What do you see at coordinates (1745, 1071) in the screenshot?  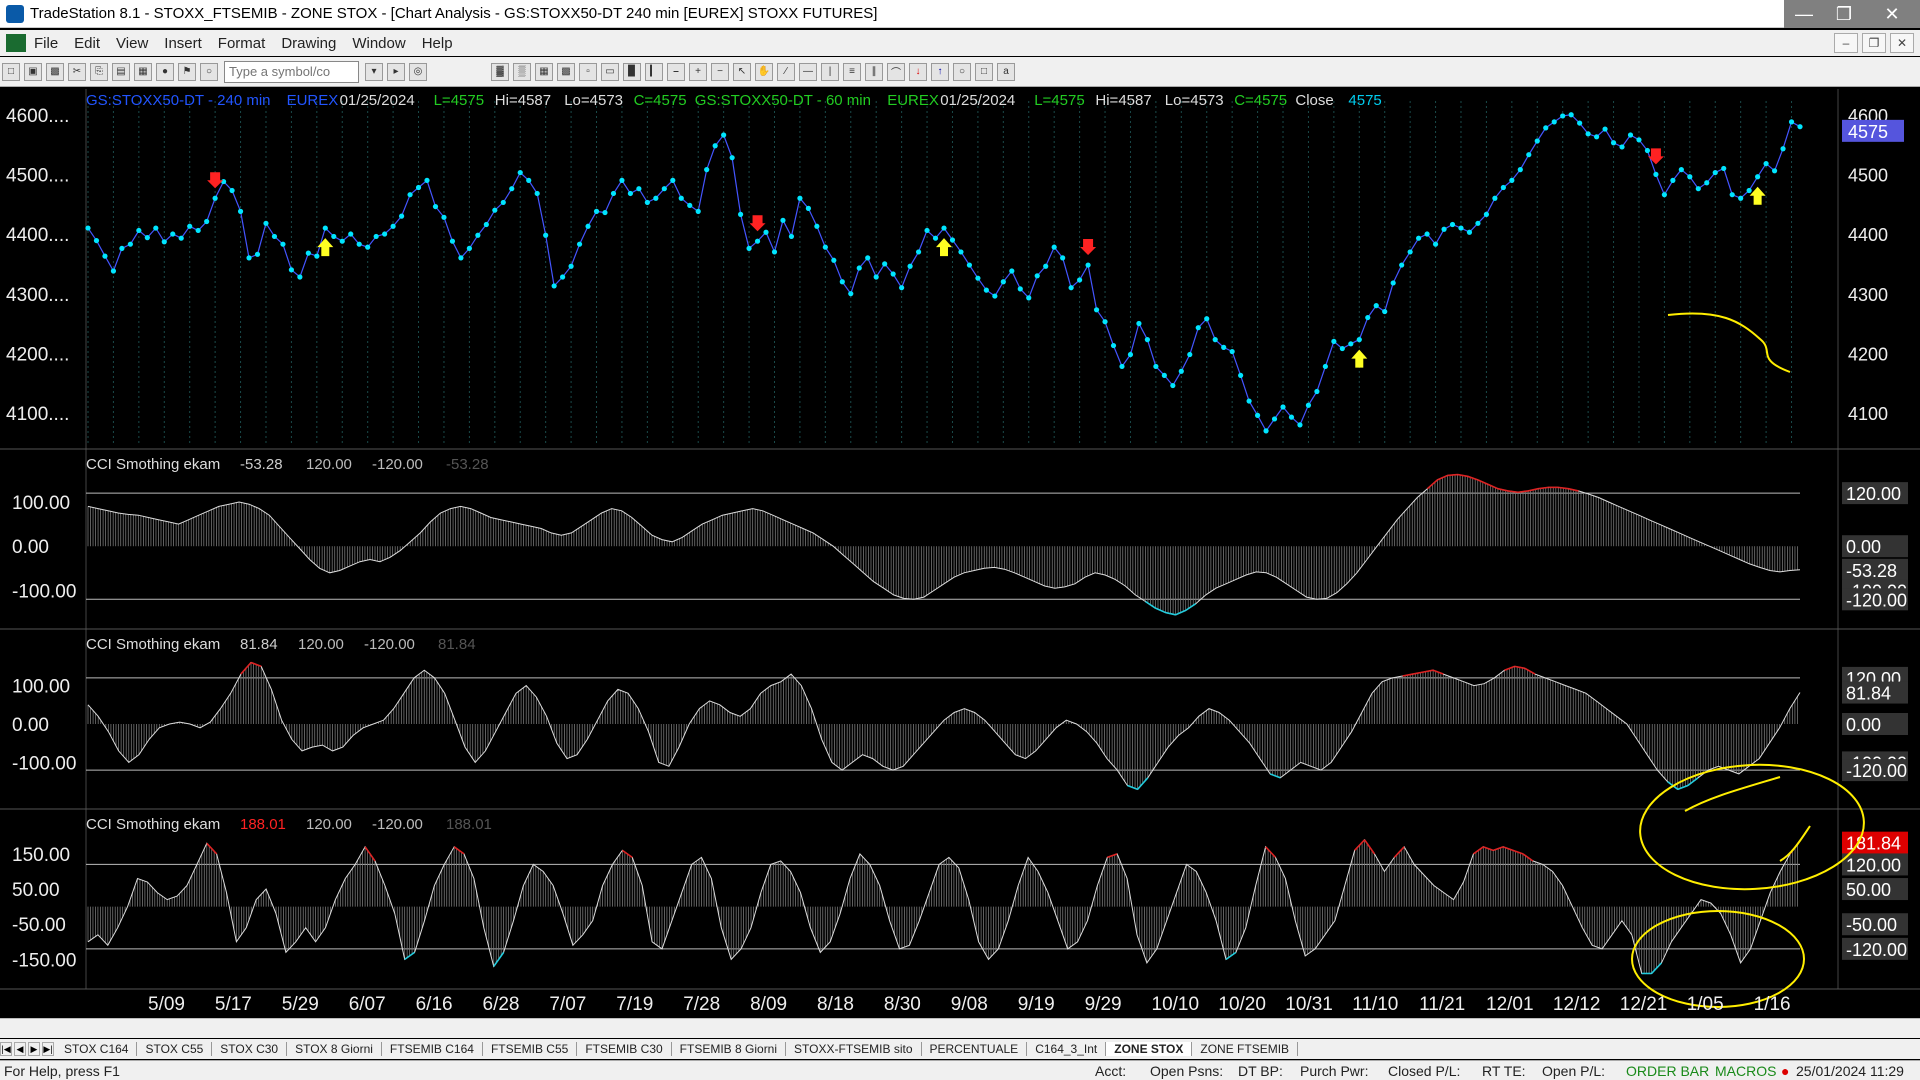 I see `macros-button: MACROS` at bounding box center [1745, 1071].